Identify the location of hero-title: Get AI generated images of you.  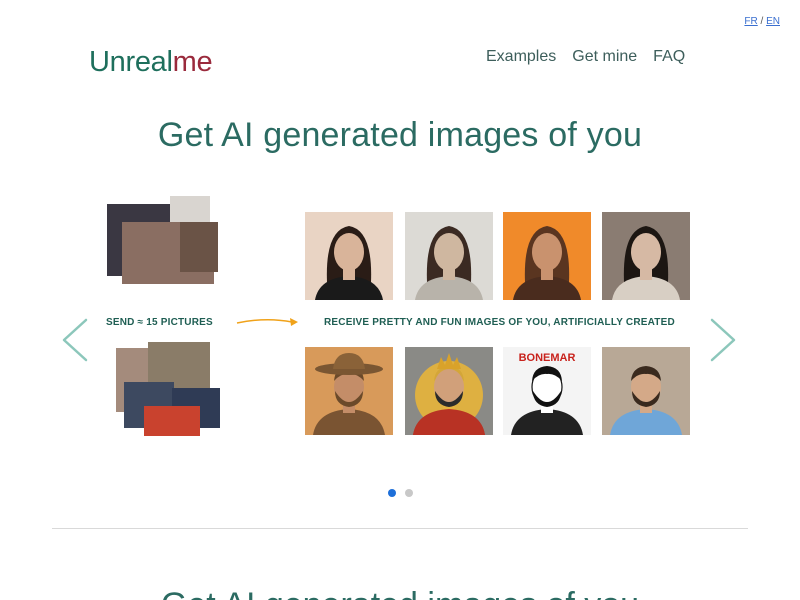
(400, 135).